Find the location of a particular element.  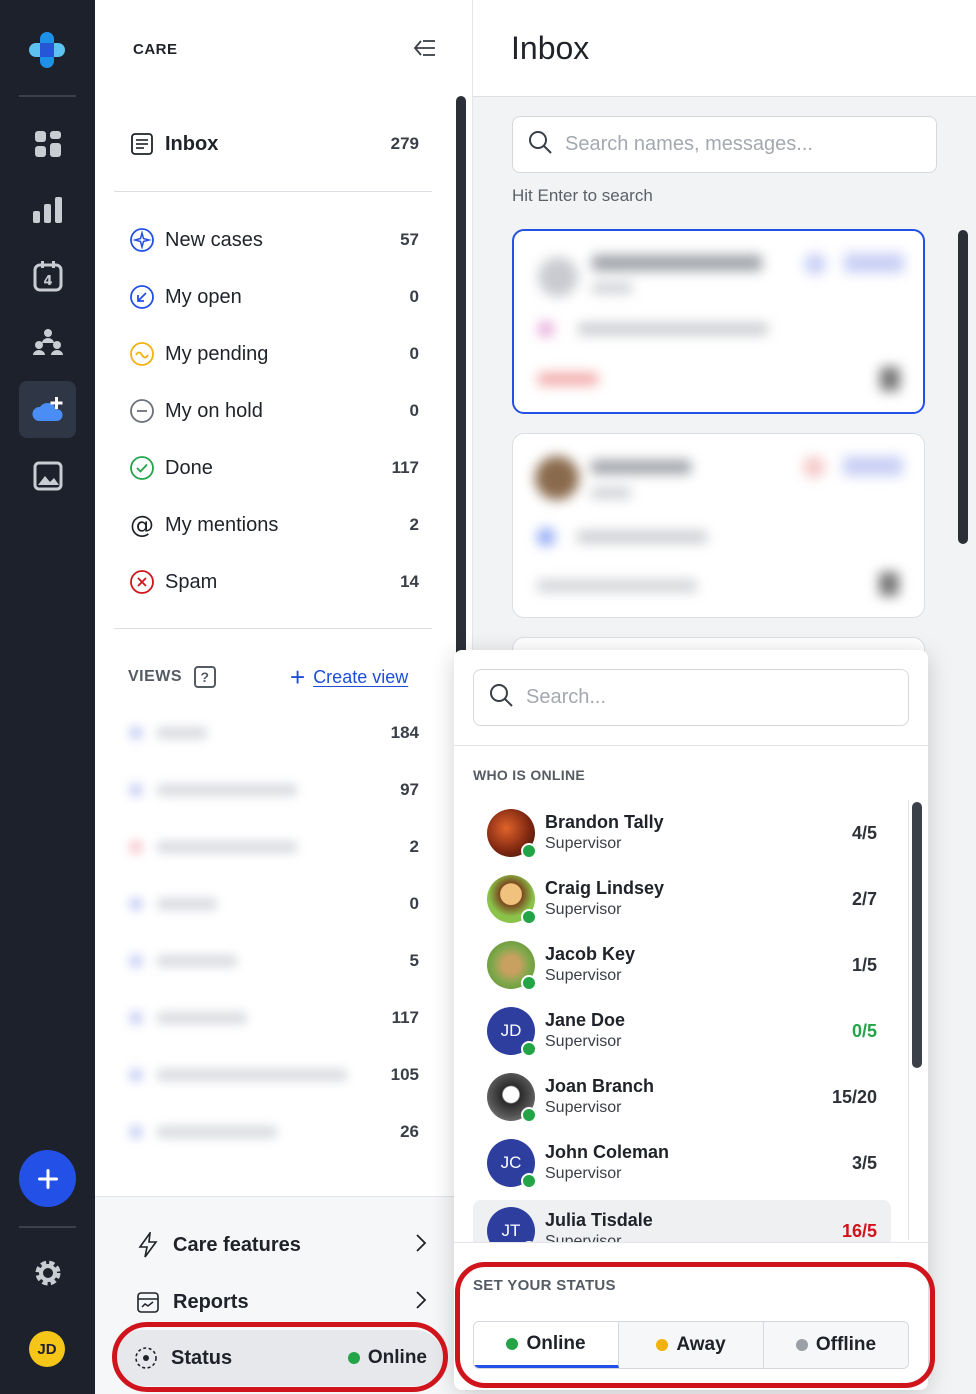

view-item-count: 97 is located at coordinates (409, 789).